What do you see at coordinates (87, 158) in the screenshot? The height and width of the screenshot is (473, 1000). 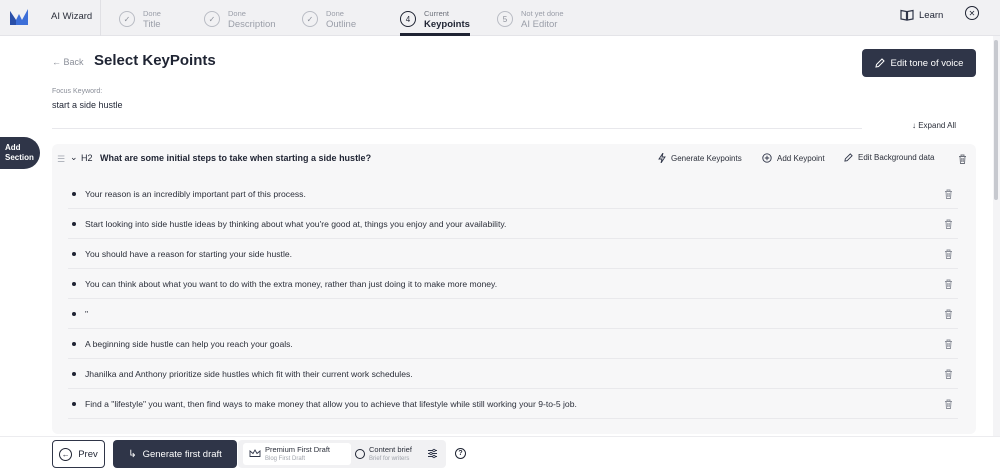 I see `heading-tag: H2` at bounding box center [87, 158].